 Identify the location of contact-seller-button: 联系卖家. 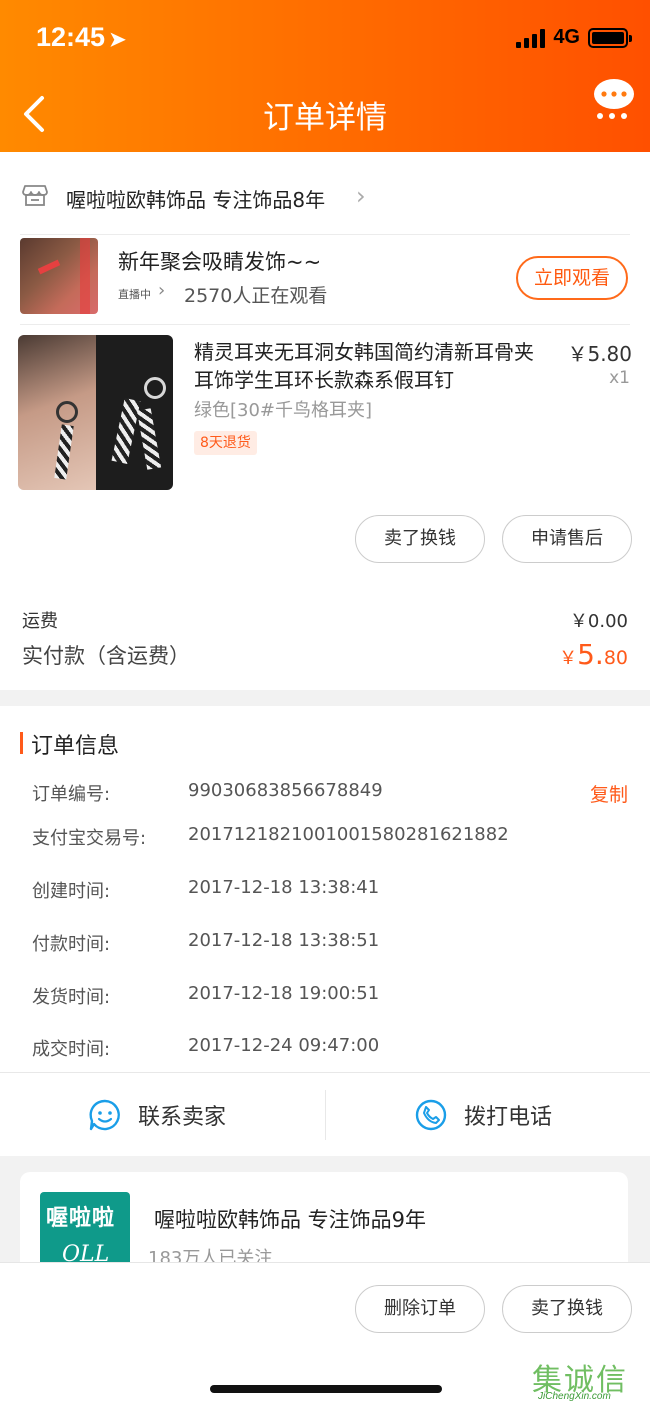
(157, 1115).